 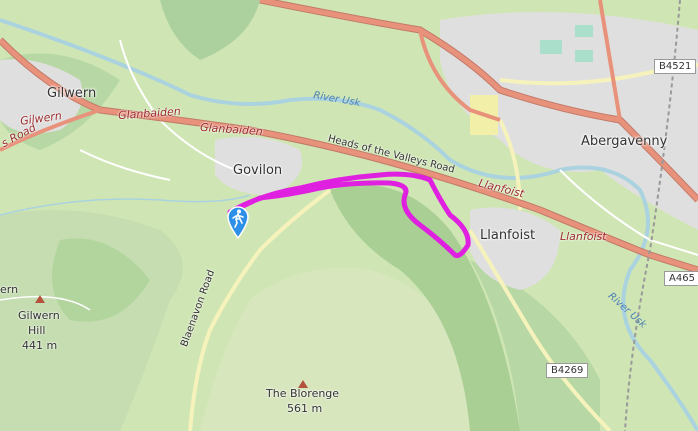 What do you see at coordinates (258, 170) in the screenshot?
I see `town-label-govilon: Govilon` at bounding box center [258, 170].